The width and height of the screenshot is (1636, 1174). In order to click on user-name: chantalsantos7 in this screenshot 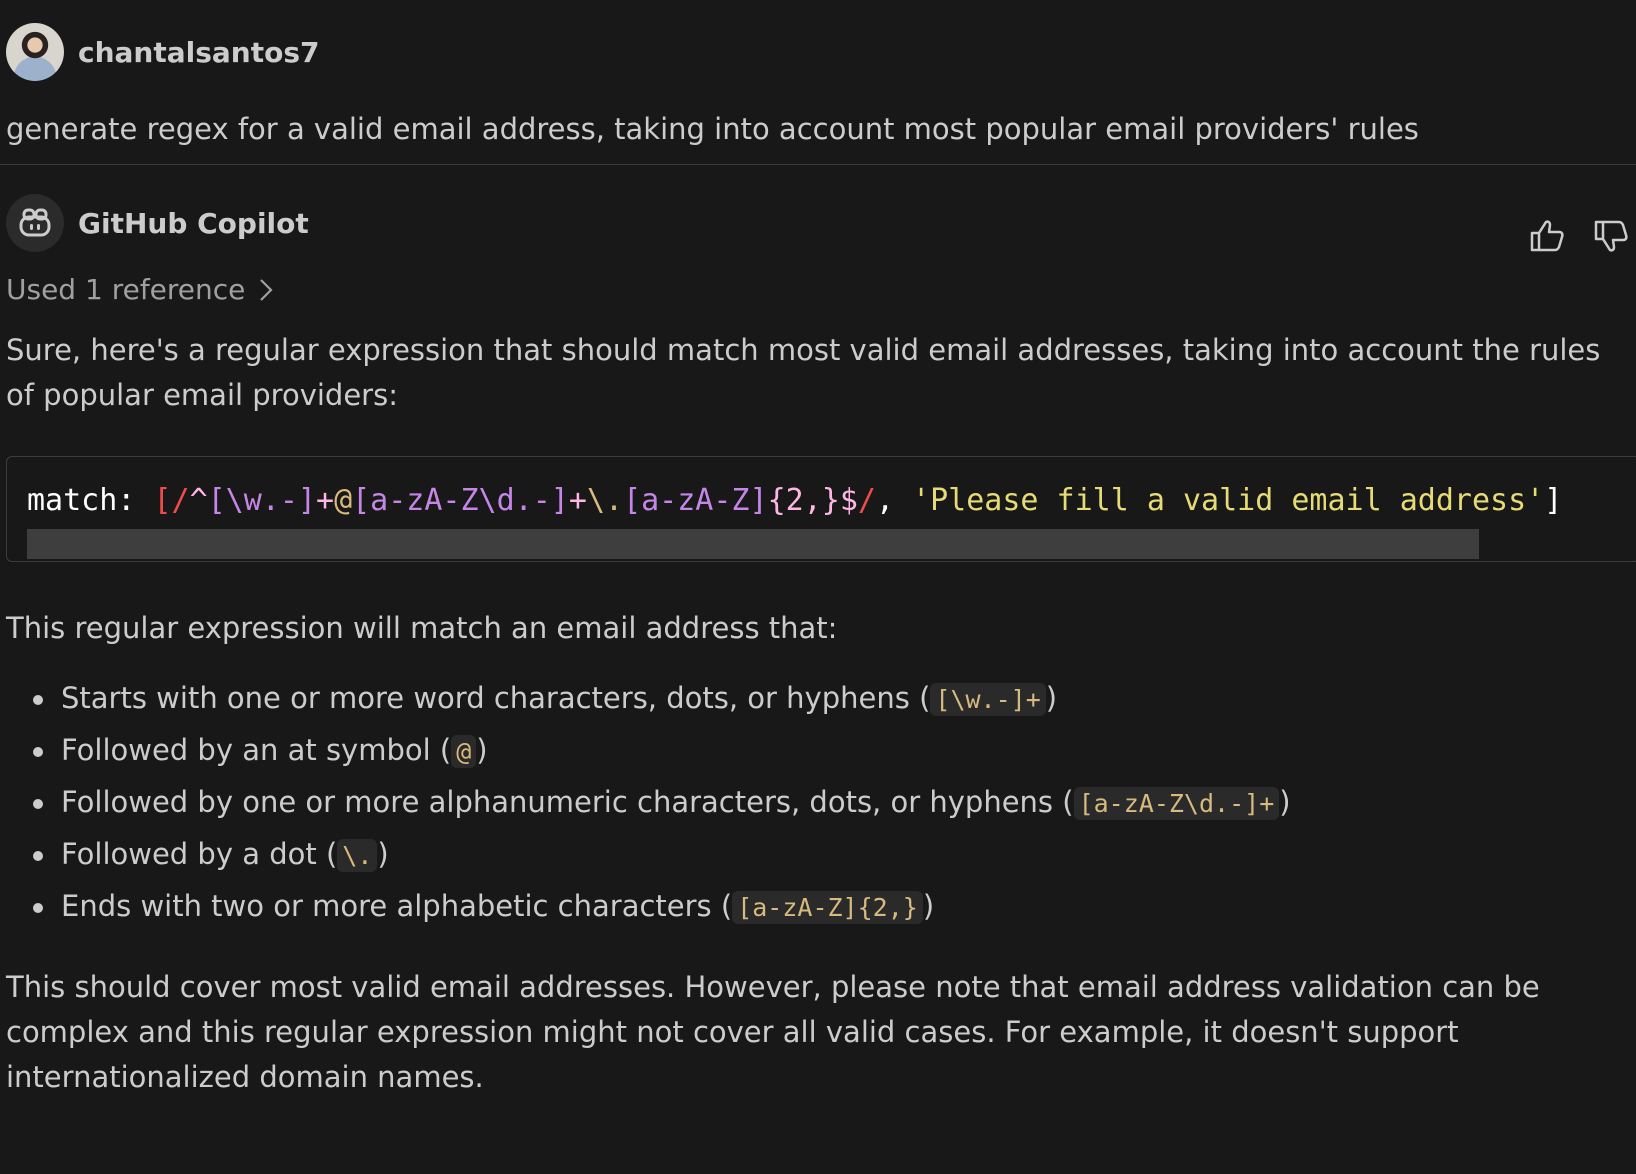, I will do `click(199, 52)`.